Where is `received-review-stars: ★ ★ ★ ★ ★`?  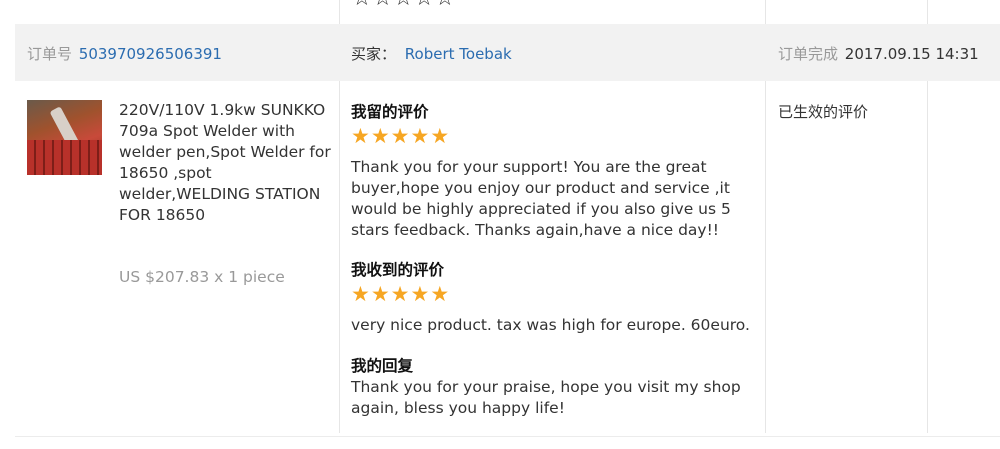 received-review-stars: ★ ★ ★ ★ ★ is located at coordinates (400, 294).